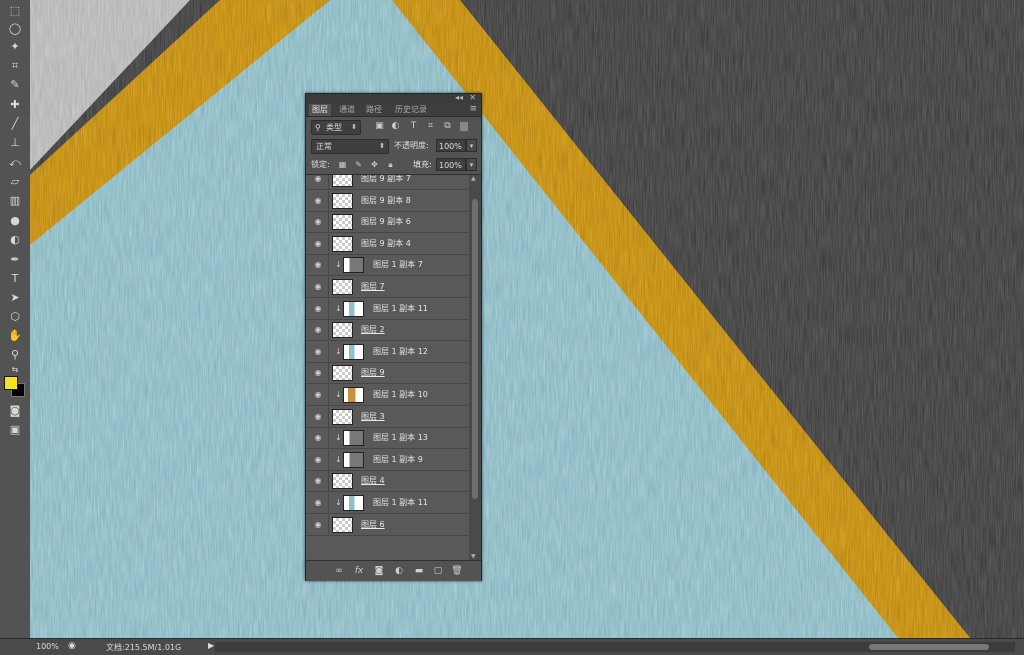 This screenshot has width=1024, height=655. Describe the element at coordinates (15, 10) in the screenshot. I see `marquee-tool-icon: ⬚` at that location.